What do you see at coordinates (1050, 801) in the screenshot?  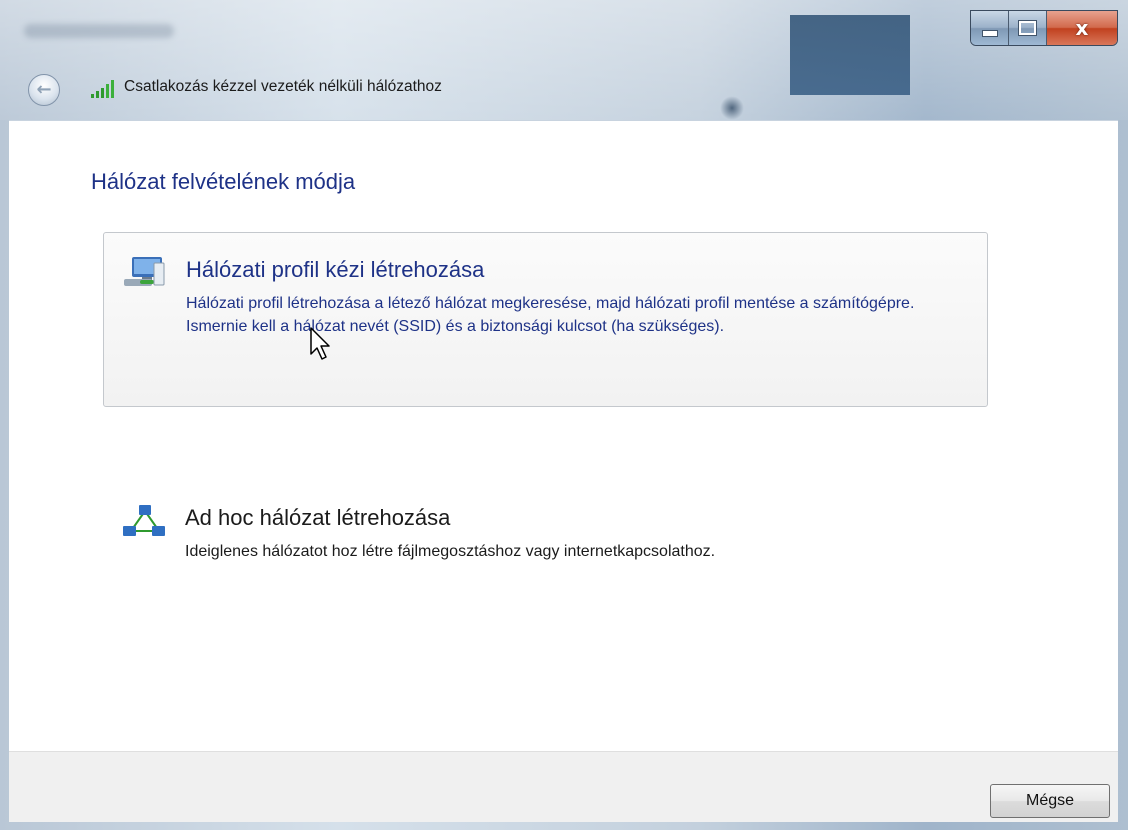 I see `cancel-button: Mégse` at bounding box center [1050, 801].